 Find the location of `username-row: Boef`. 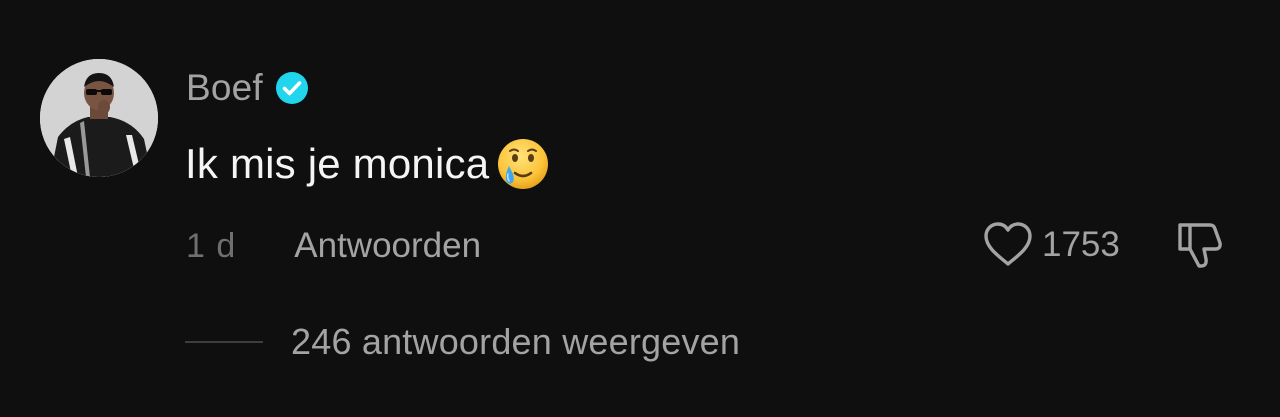

username-row: Boef is located at coordinates (247, 88).